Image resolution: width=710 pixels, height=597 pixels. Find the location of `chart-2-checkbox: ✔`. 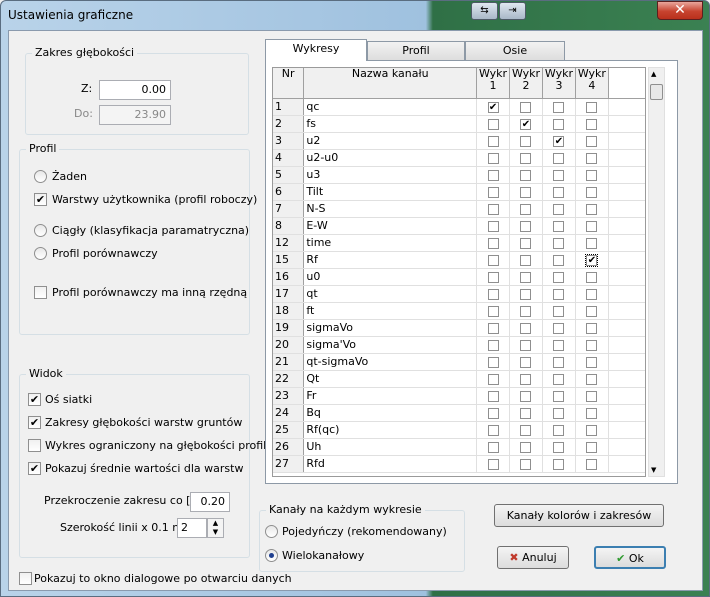

chart-2-checkbox: ✔ is located at coordinates (526, 124).